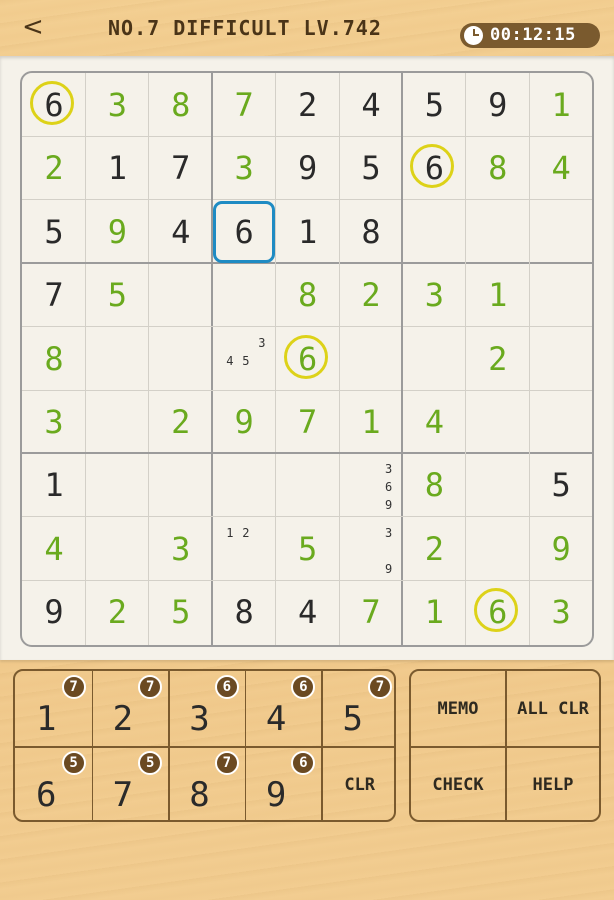 The height and width of the screenshot is (900, 614). I want to click on check-button: CHECK, so click(458, 784).